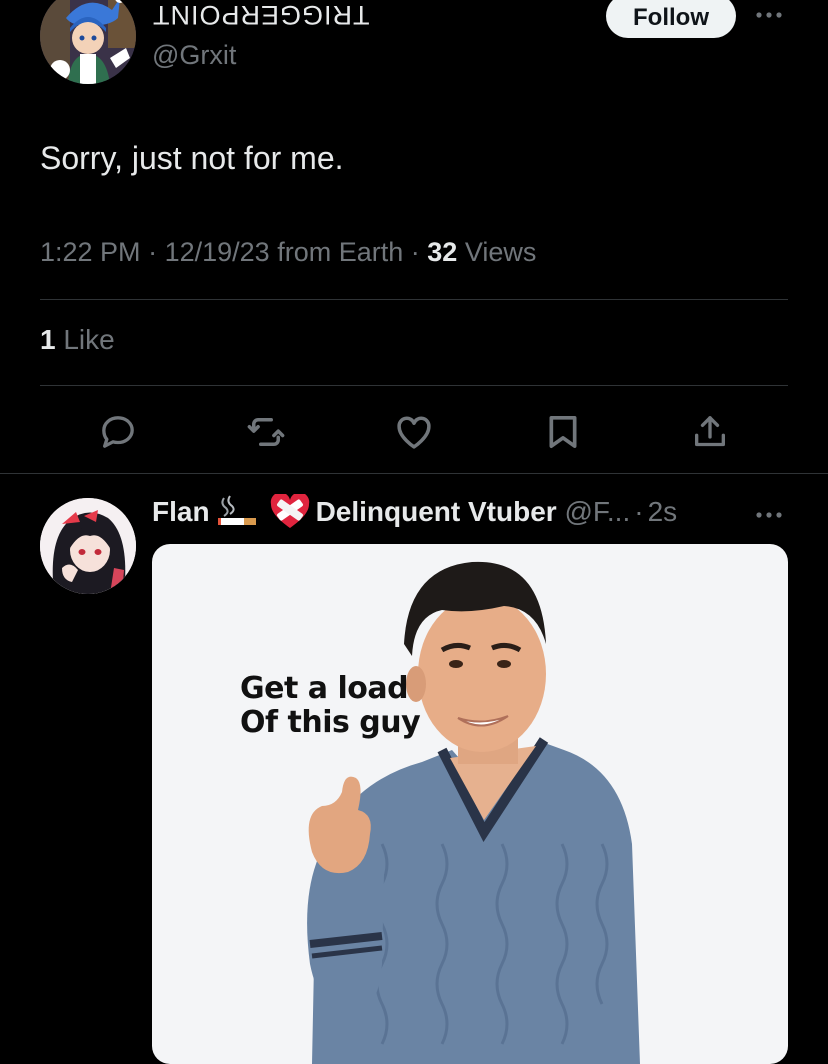  Describe the element at coordinates (442, 252) in the screenshot. I see `views-count: 32` at that location.